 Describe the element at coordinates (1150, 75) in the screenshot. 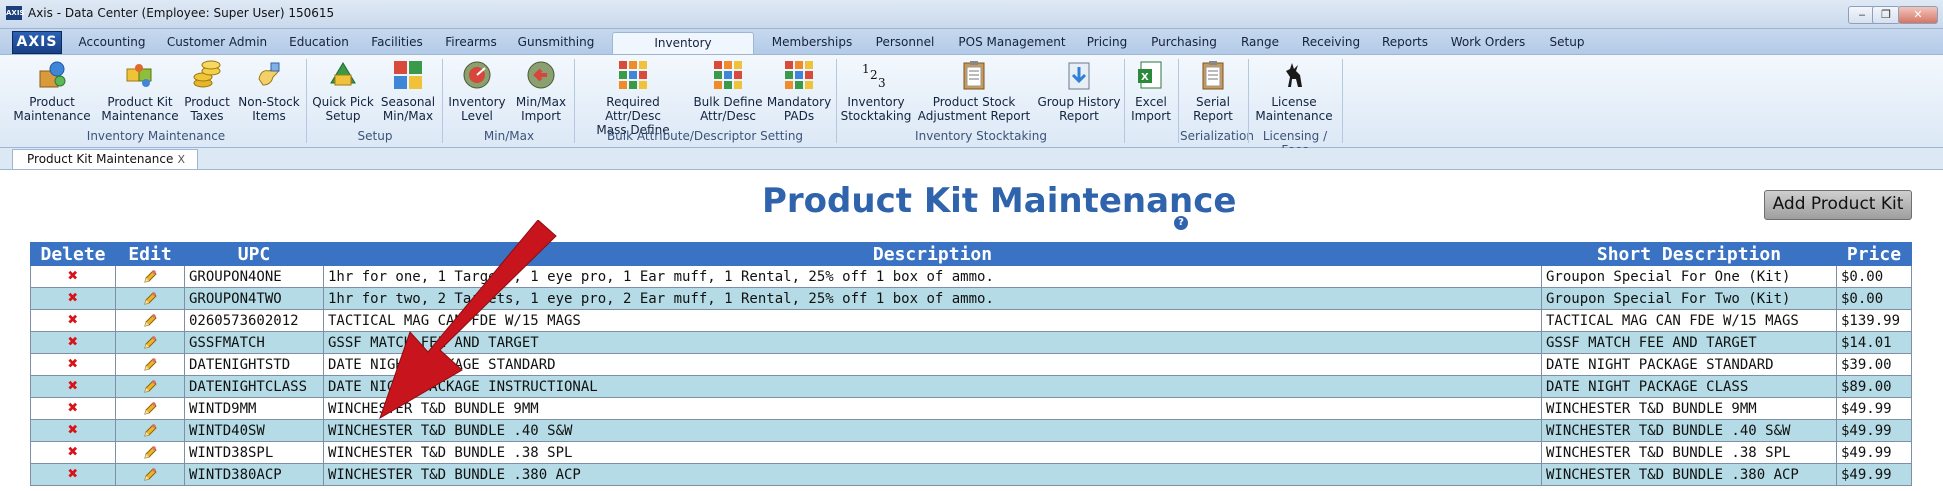

I see `excel-icon: X` at that location.